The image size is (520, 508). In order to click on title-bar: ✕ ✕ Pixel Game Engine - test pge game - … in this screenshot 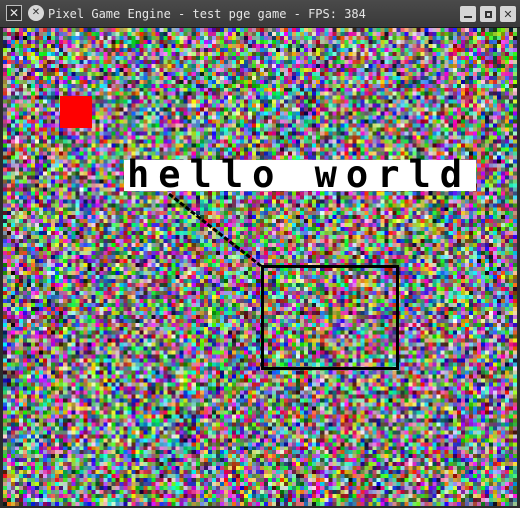, I will do `click(260, 14)`.